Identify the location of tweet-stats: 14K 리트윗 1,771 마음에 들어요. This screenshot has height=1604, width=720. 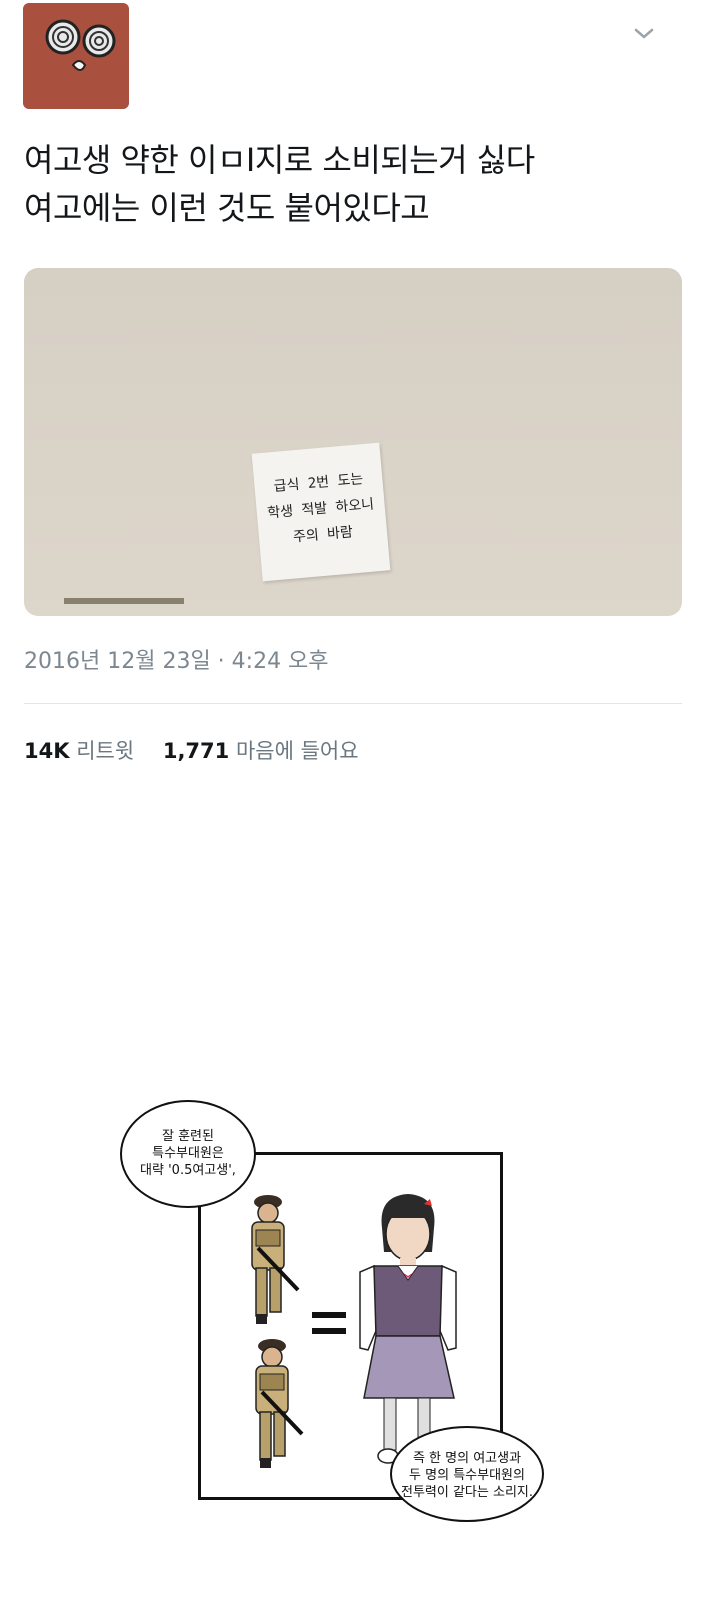
(202, 750).